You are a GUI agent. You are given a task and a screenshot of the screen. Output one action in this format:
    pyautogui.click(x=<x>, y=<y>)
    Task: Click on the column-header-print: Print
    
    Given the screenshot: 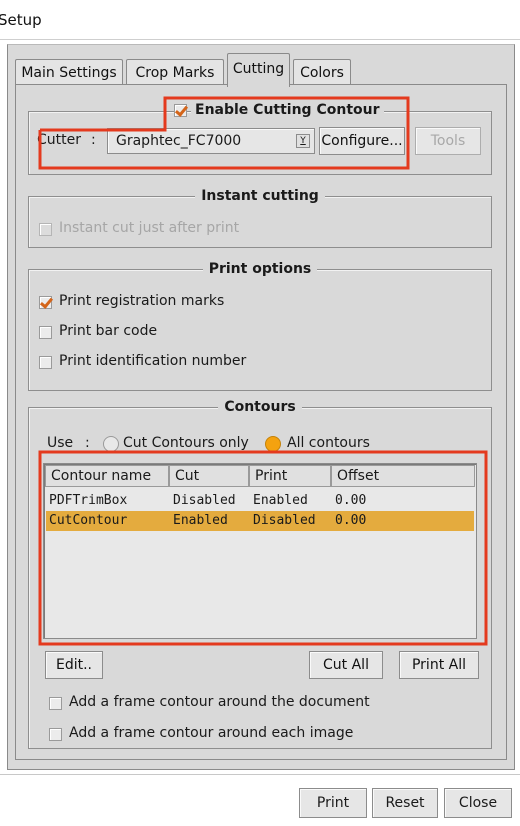 What is the action you would take?
    pyautogui.click(x=290, y=476)
    